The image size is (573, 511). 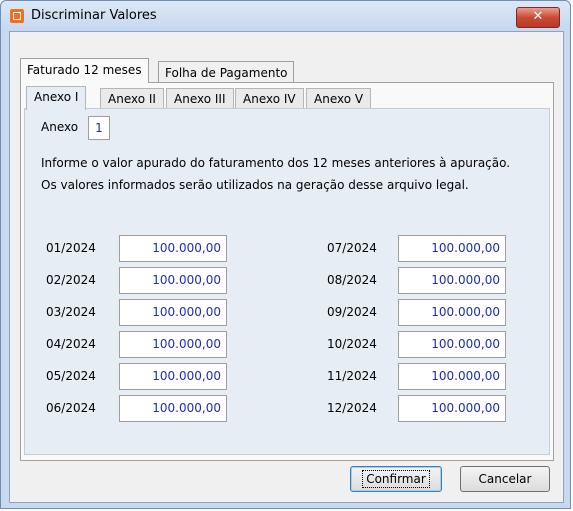 What do you see at coordinates (269, 98) in the screenshot?
I see `tab-anexo-iv: Anexo IV` at bounding box center [269, 98].